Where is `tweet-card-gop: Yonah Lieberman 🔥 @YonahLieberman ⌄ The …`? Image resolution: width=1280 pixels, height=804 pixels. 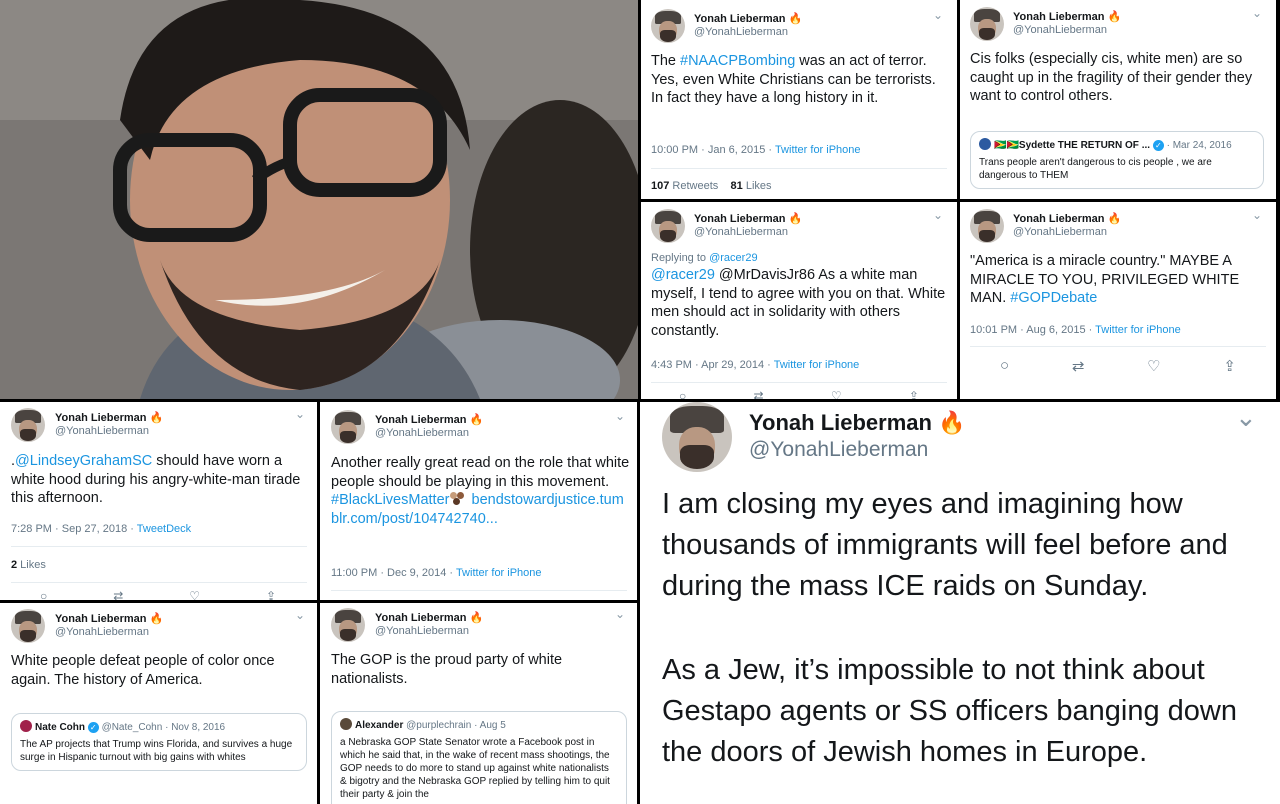 tweet-card-gop: Yonah Lieberman 🔥 @YonahLieberman ⌄ The … is located at coordinates (478, 703).